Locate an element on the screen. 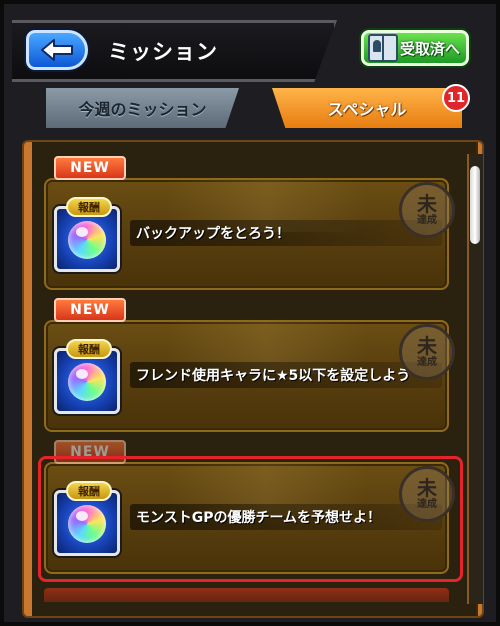 This screenshot has height=626, width=500. mission-text-bar: バックアップをとろう！ is located at coordinates (286, 233).